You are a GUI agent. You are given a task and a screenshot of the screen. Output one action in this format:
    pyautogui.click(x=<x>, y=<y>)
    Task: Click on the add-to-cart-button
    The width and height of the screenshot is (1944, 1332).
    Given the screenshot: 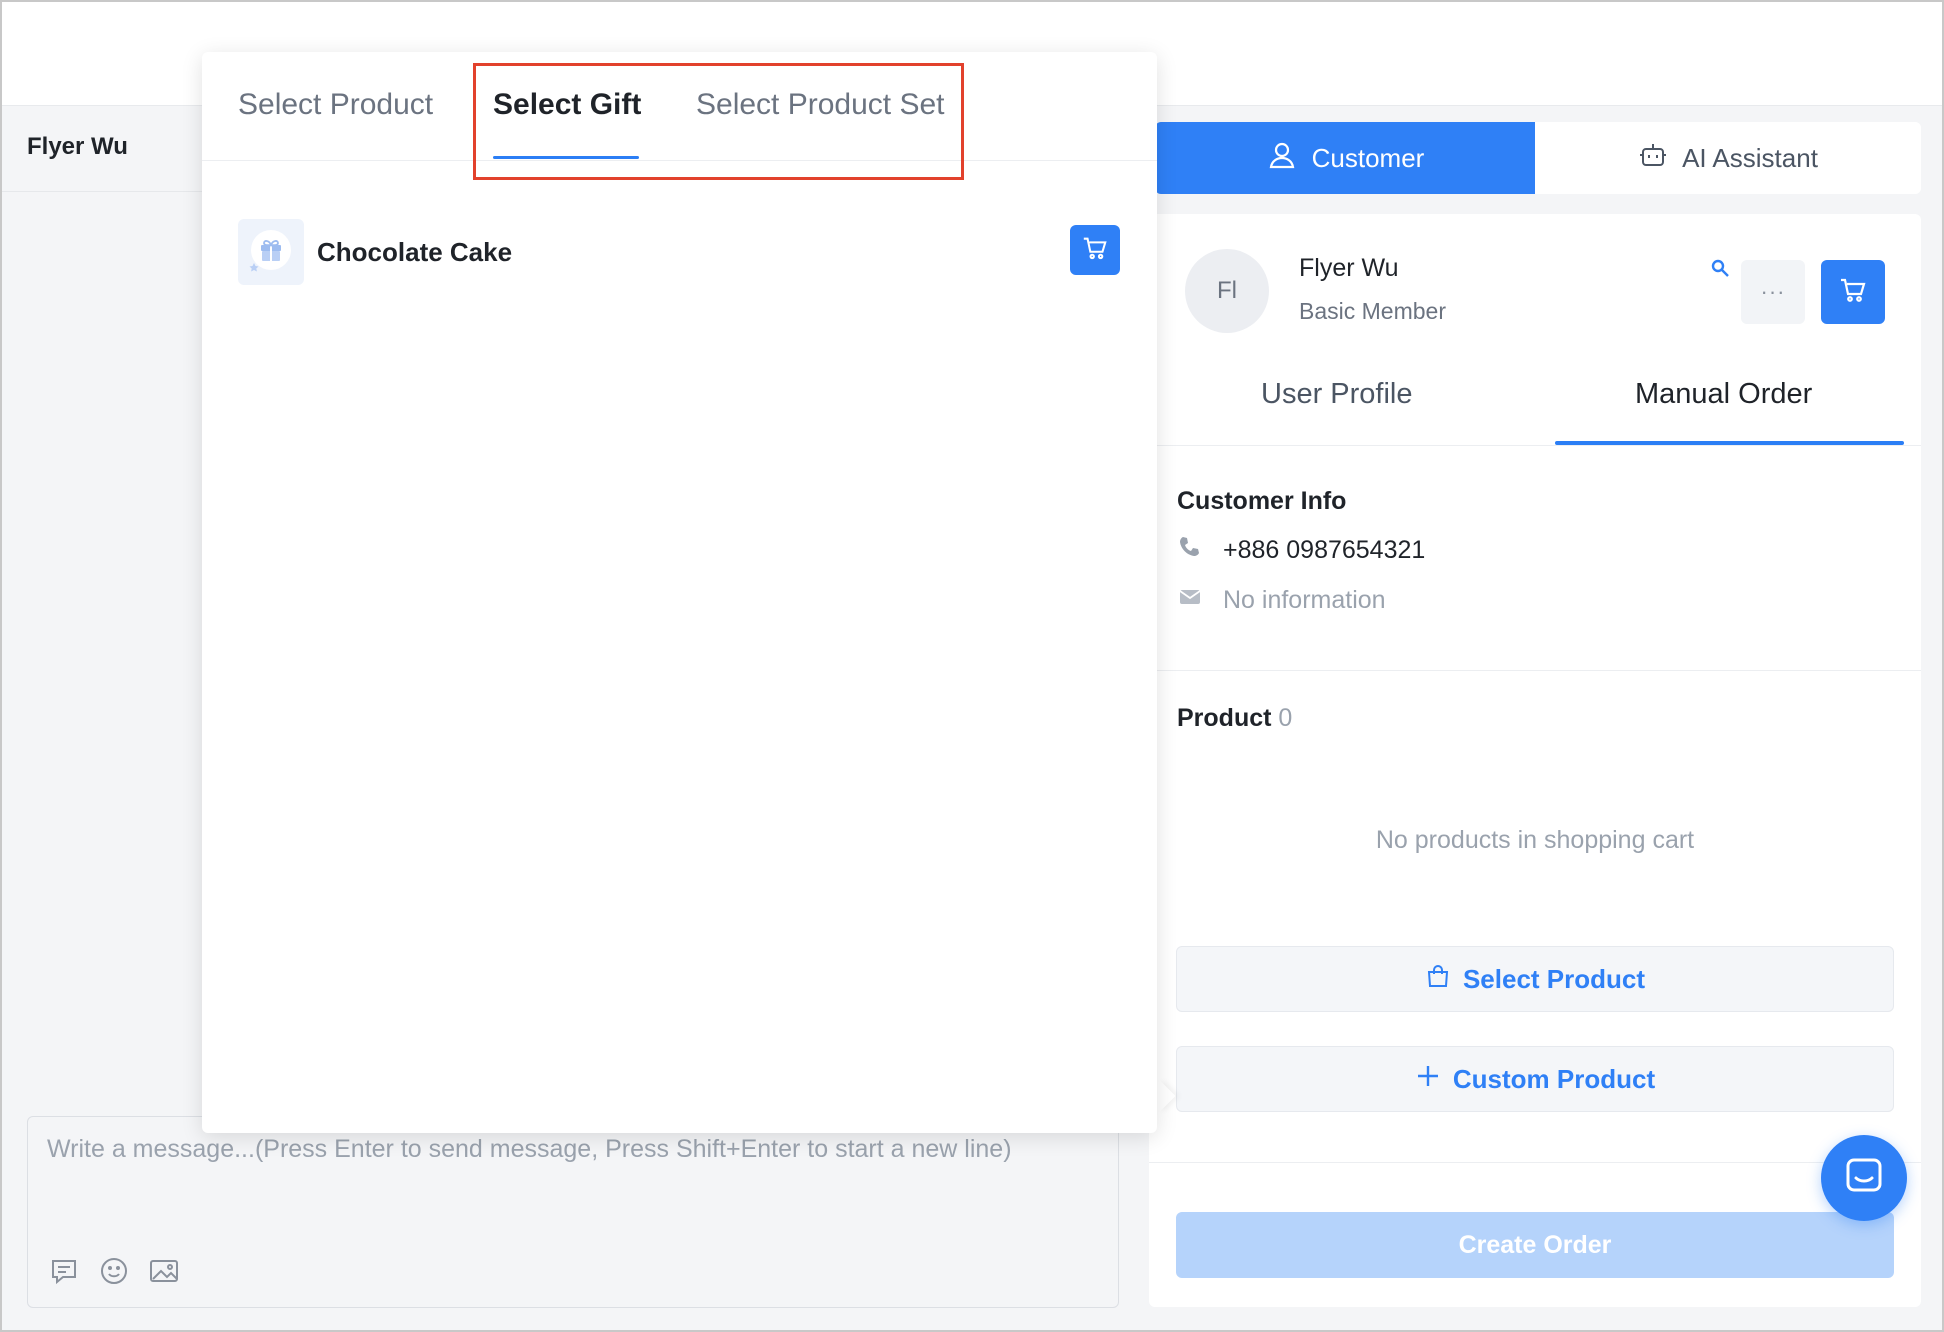 What is the action you would take?
    pyautogui.click(x=1095, y=250)
    